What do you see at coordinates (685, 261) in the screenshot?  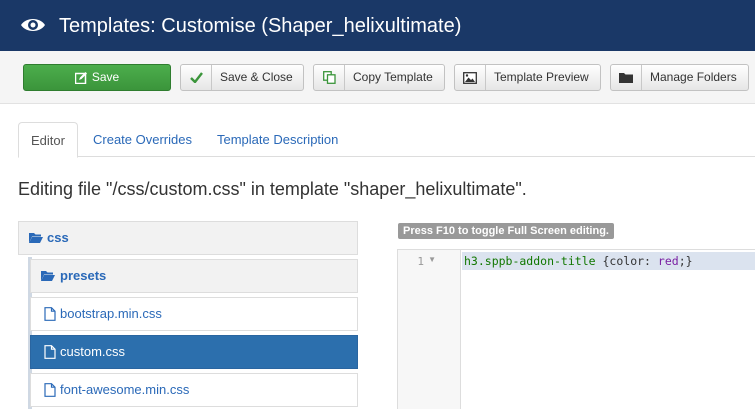 I see `css-brace-close: ;}` at bounding box center [685, 261].